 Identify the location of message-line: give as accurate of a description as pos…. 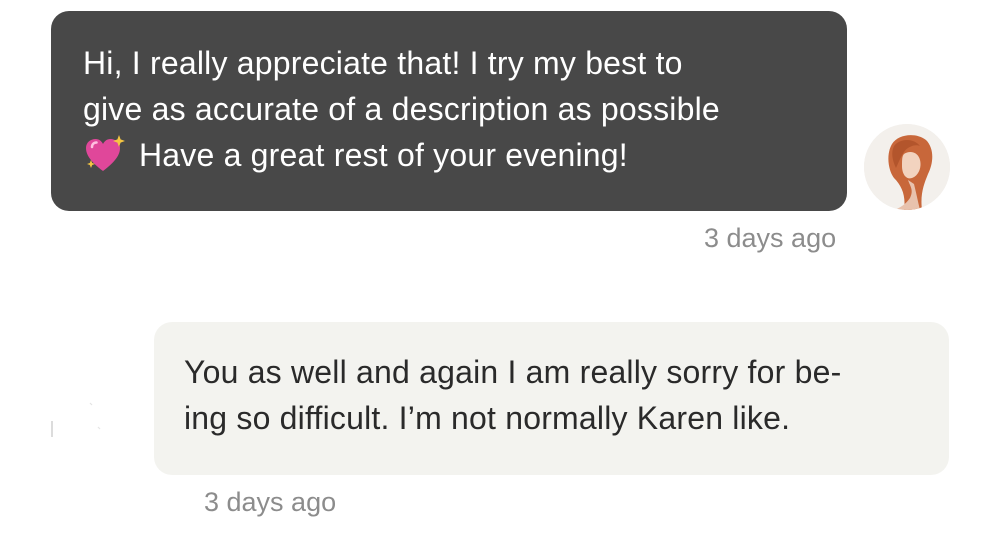
(401, 109).